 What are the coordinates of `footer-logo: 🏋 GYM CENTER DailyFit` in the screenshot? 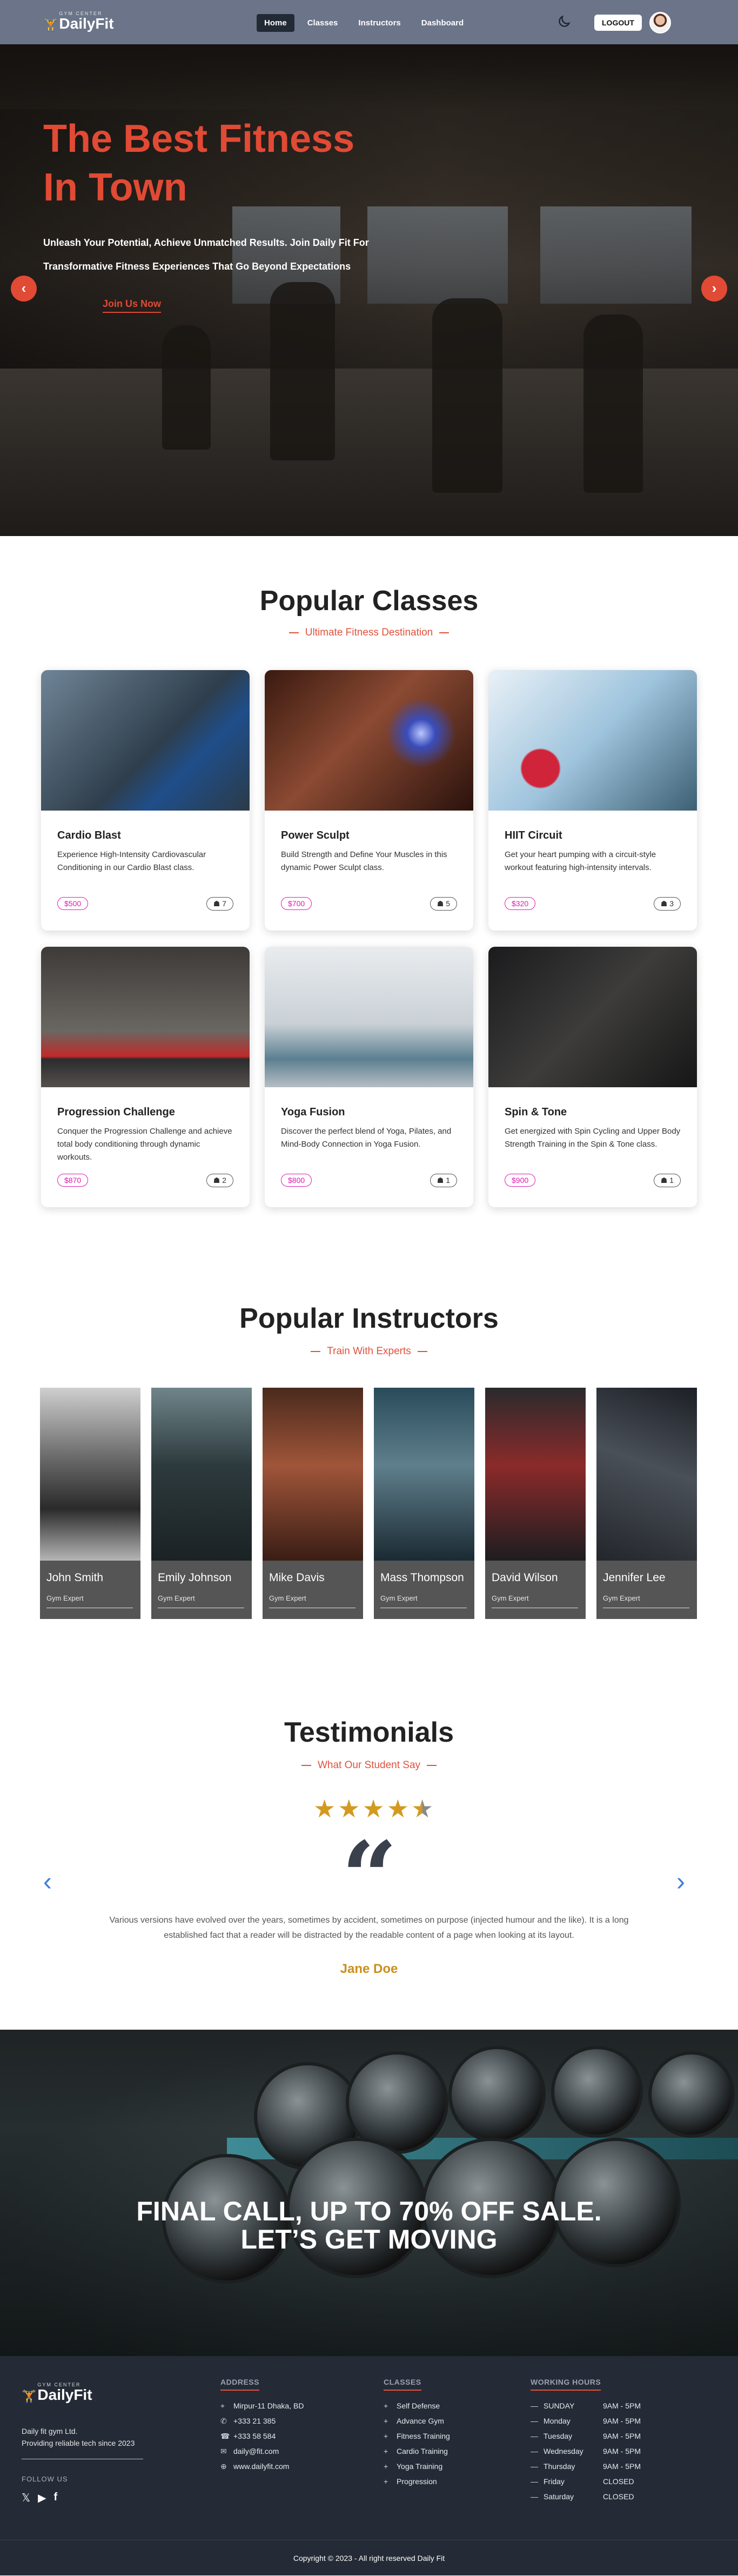 It's located at (57, 2392).